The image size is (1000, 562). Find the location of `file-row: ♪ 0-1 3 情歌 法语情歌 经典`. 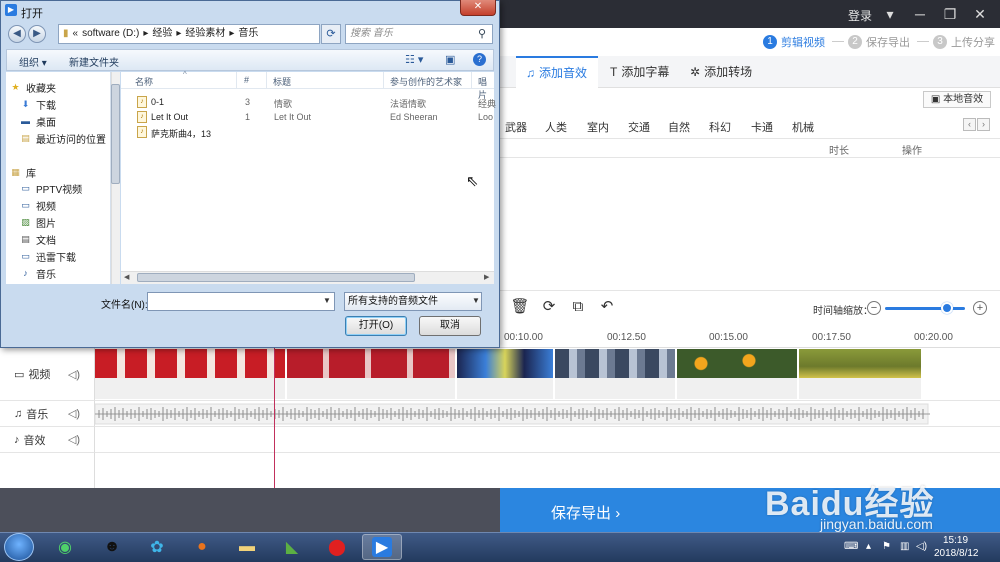

file-row: ♪ 0-1 3 情歌 法语情歌 经典 is located at coordinates (308, 102).